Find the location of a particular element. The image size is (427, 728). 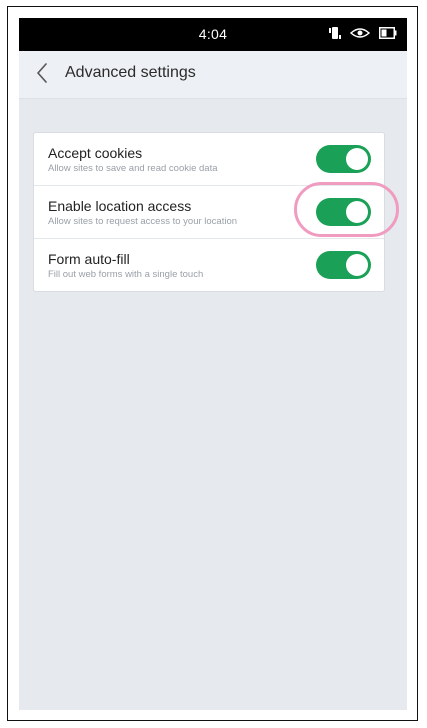

enable-location-toggle is located at coordinates (343, 212).